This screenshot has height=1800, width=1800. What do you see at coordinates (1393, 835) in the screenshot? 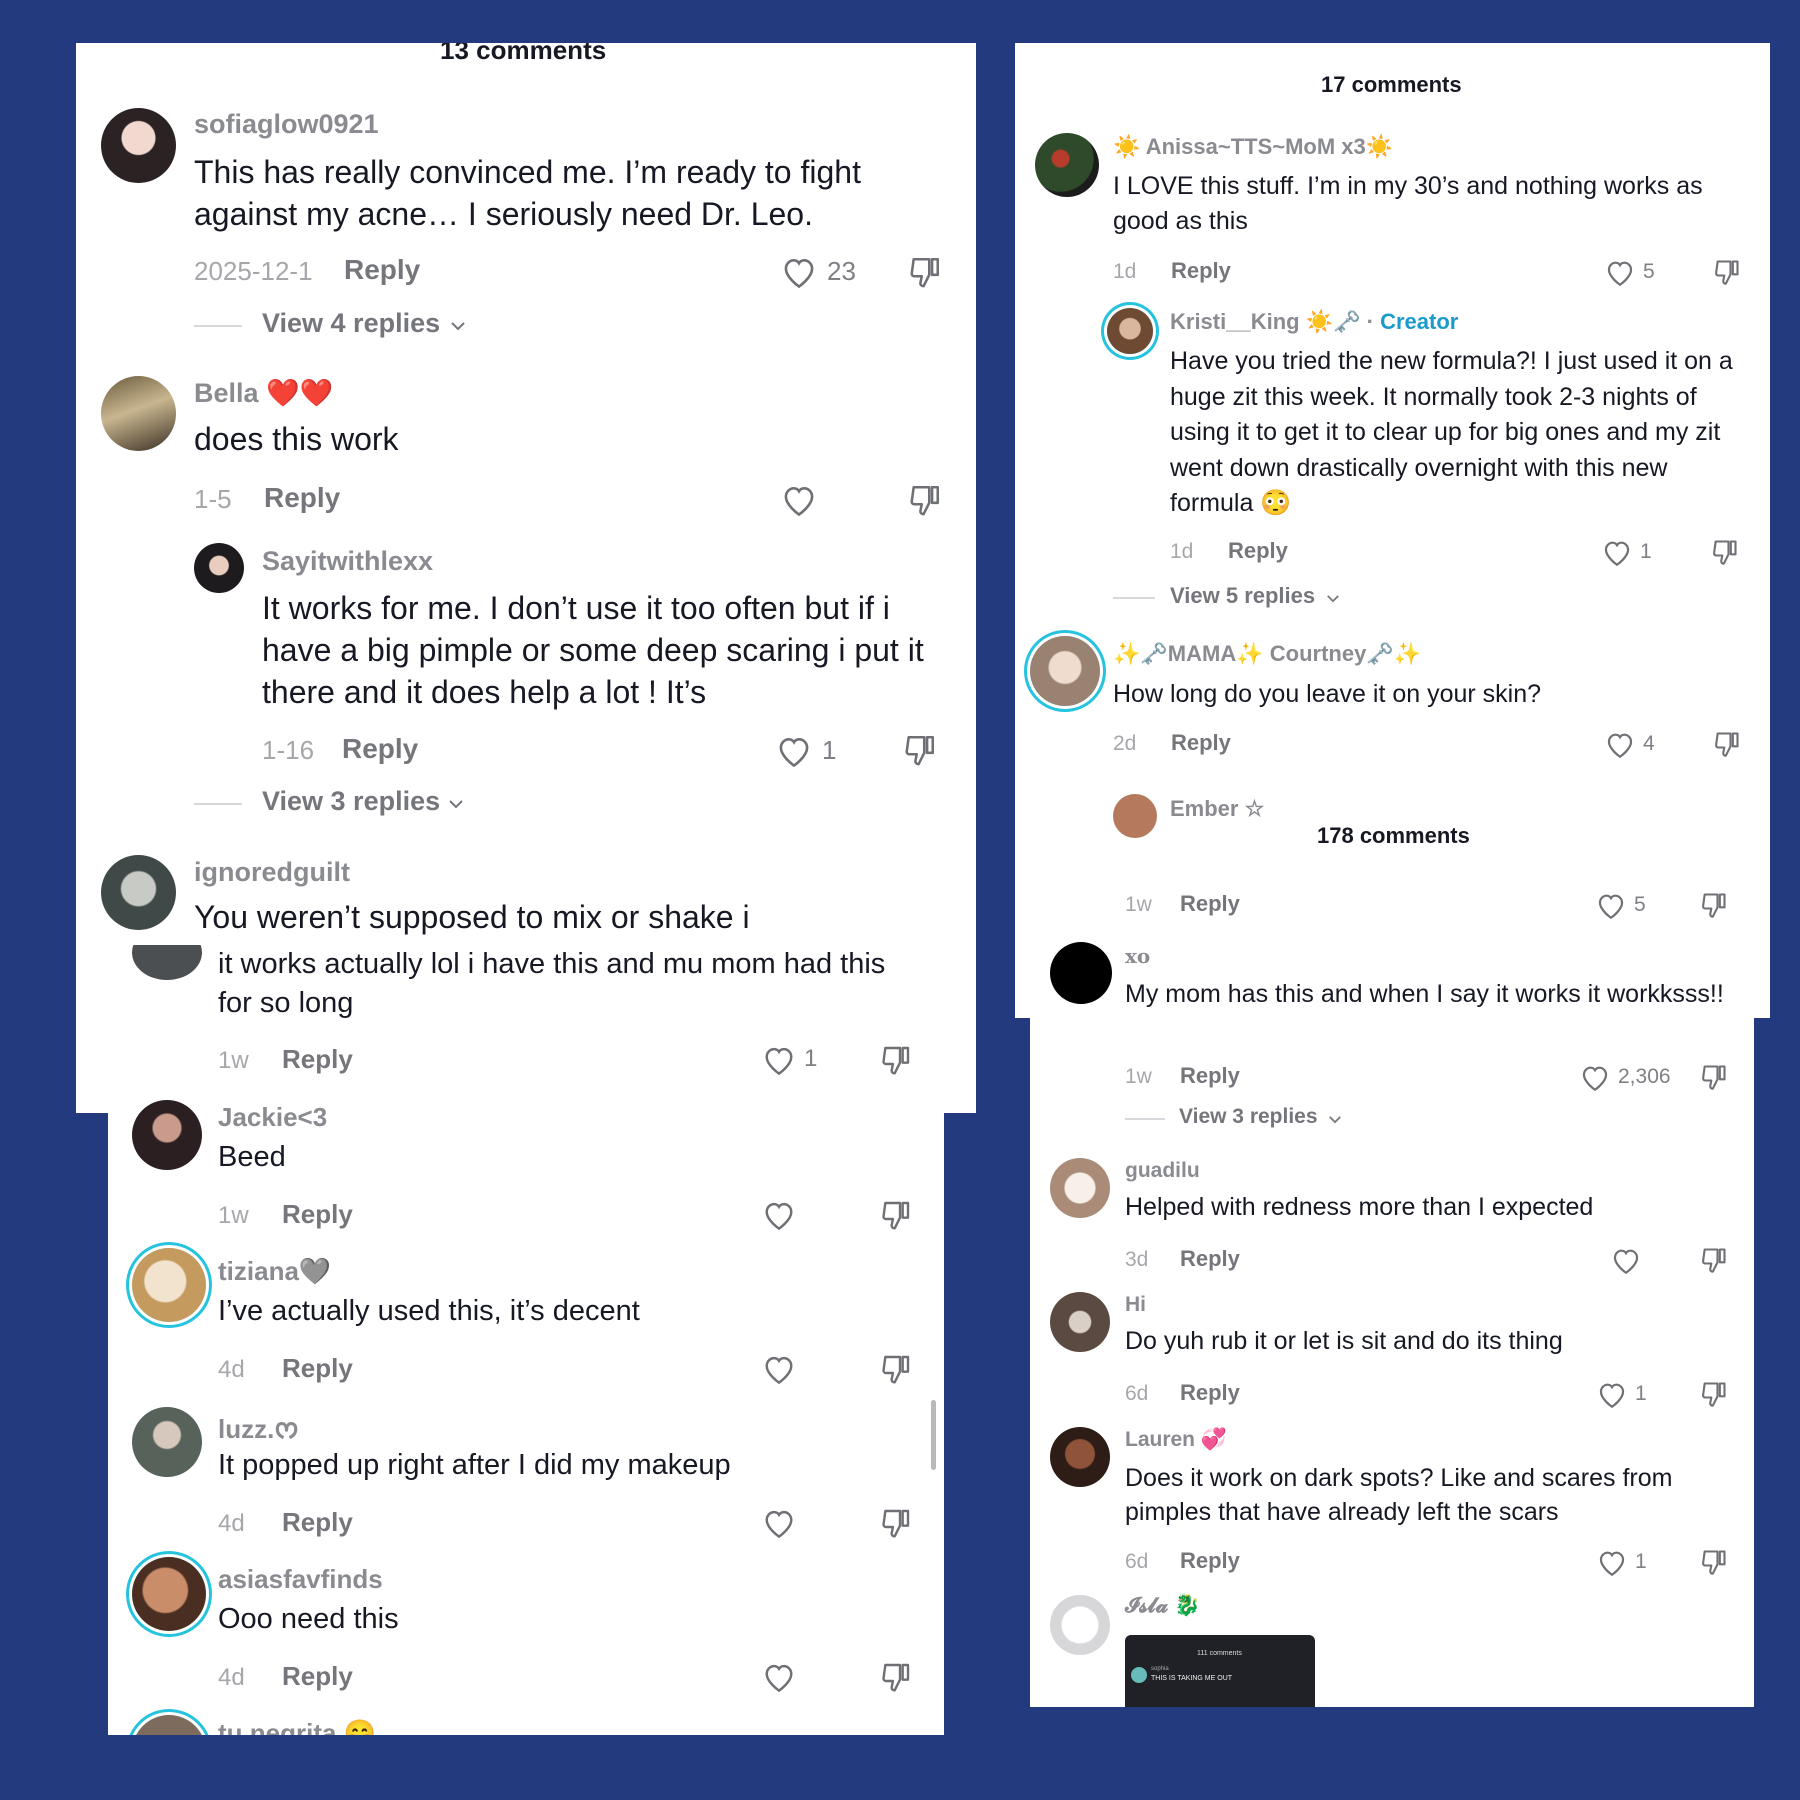
I see `comments-count-title: 178 comments` at bounding box center [1393, 835].